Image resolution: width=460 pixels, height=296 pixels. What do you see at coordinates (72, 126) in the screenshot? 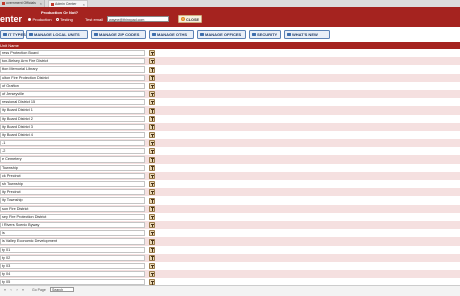
I see `unit-name-input: ity Board District 3` at bounding box center [72, 126].